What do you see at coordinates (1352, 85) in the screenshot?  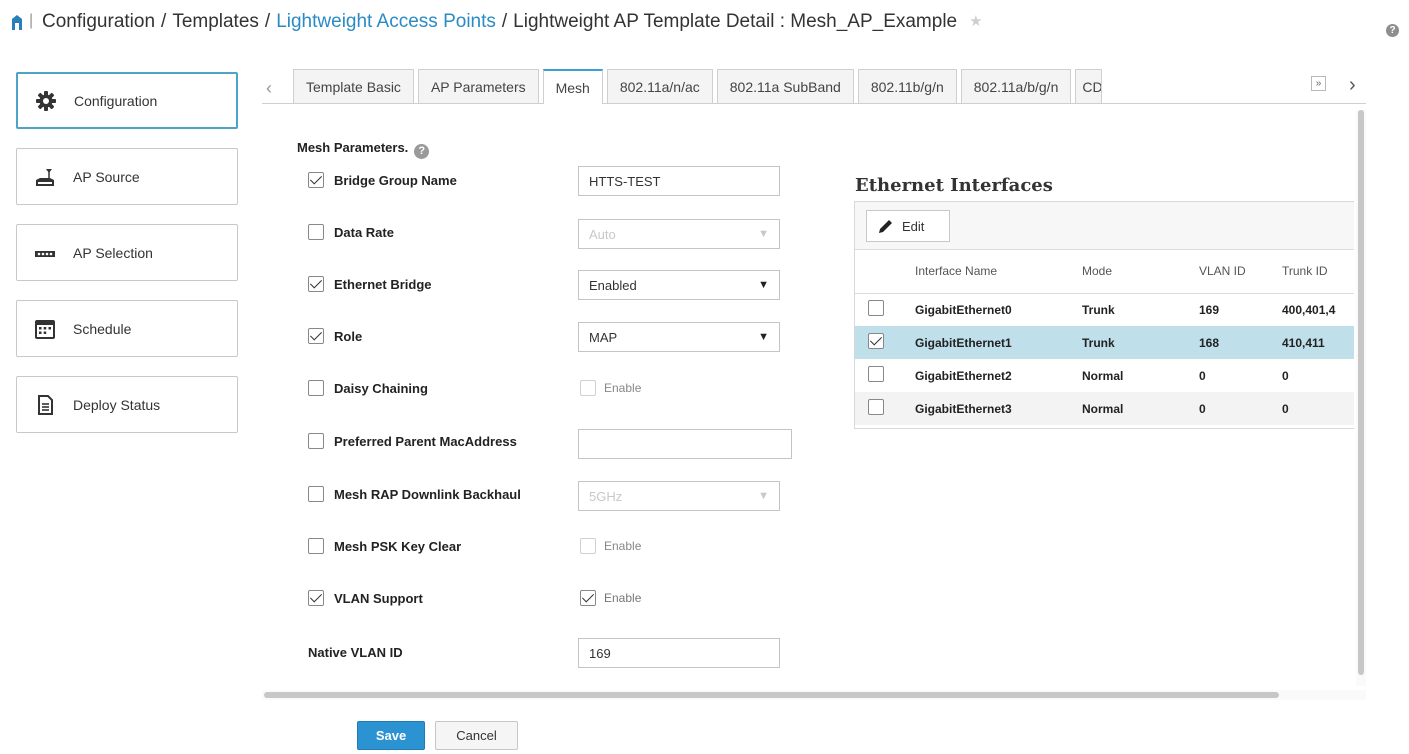 I see `tab-scroll-right-icon: ›` at bounding box center [1352, 85].